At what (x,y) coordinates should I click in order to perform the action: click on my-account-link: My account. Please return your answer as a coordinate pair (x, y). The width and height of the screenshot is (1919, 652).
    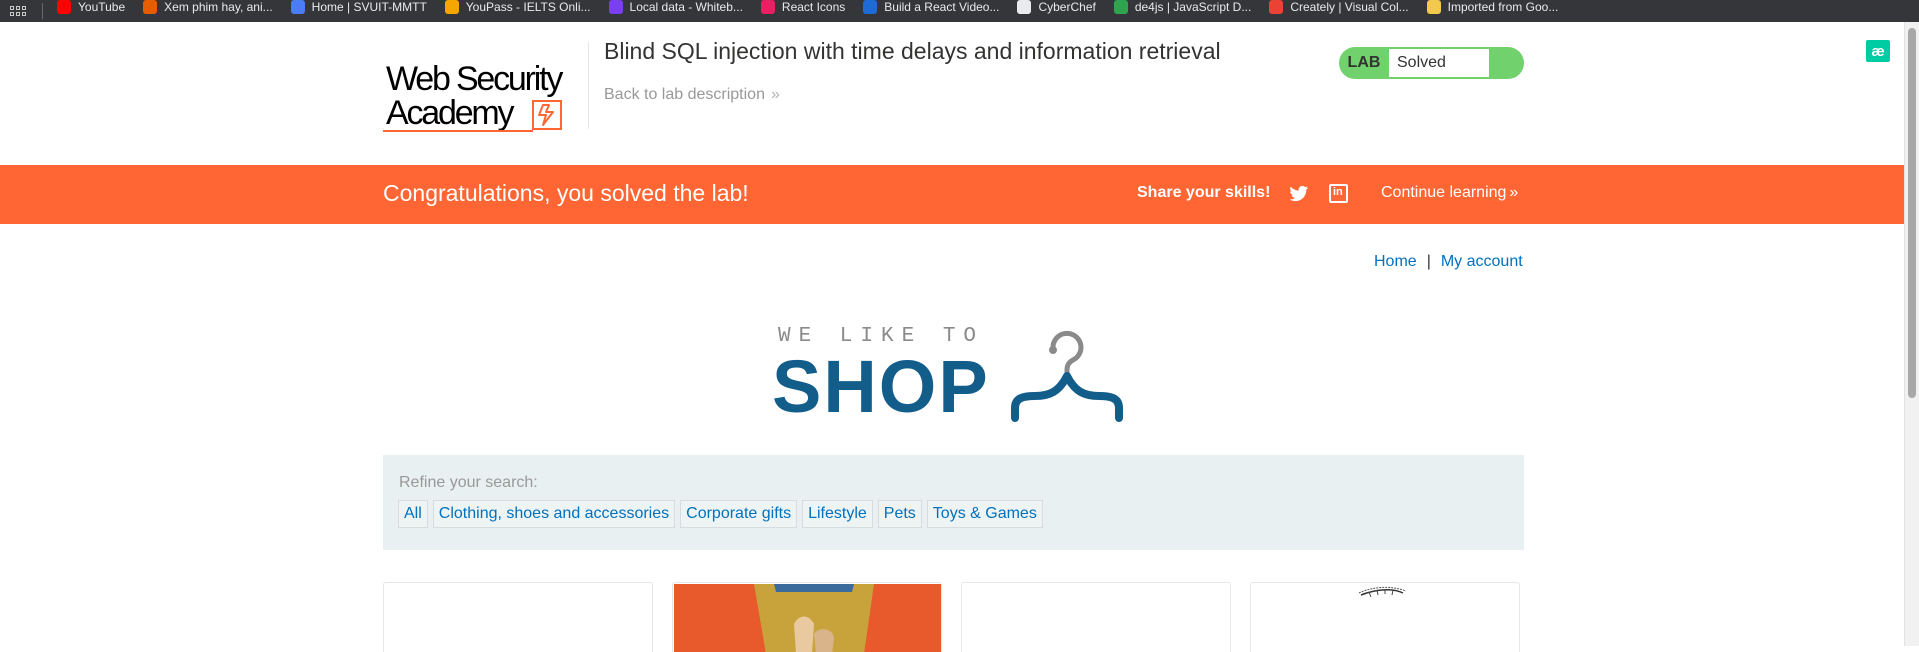
    Looking at the image, I should click on (1482, 262).